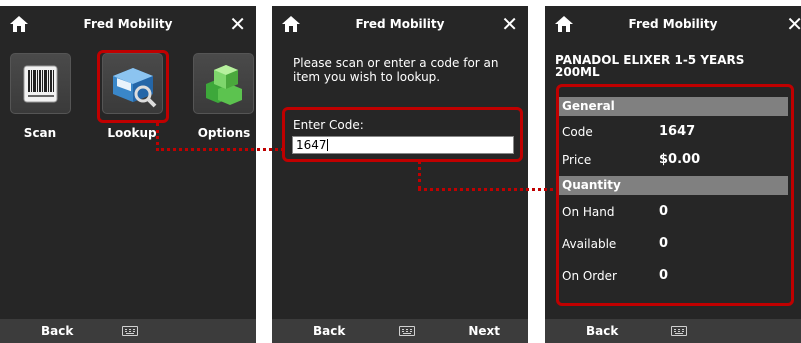 Image resolution: width=801 pixels, height=343 pixels. Describe the element at coordinates (402, 134) in the screenshot. I see `code-highlight` at that location.